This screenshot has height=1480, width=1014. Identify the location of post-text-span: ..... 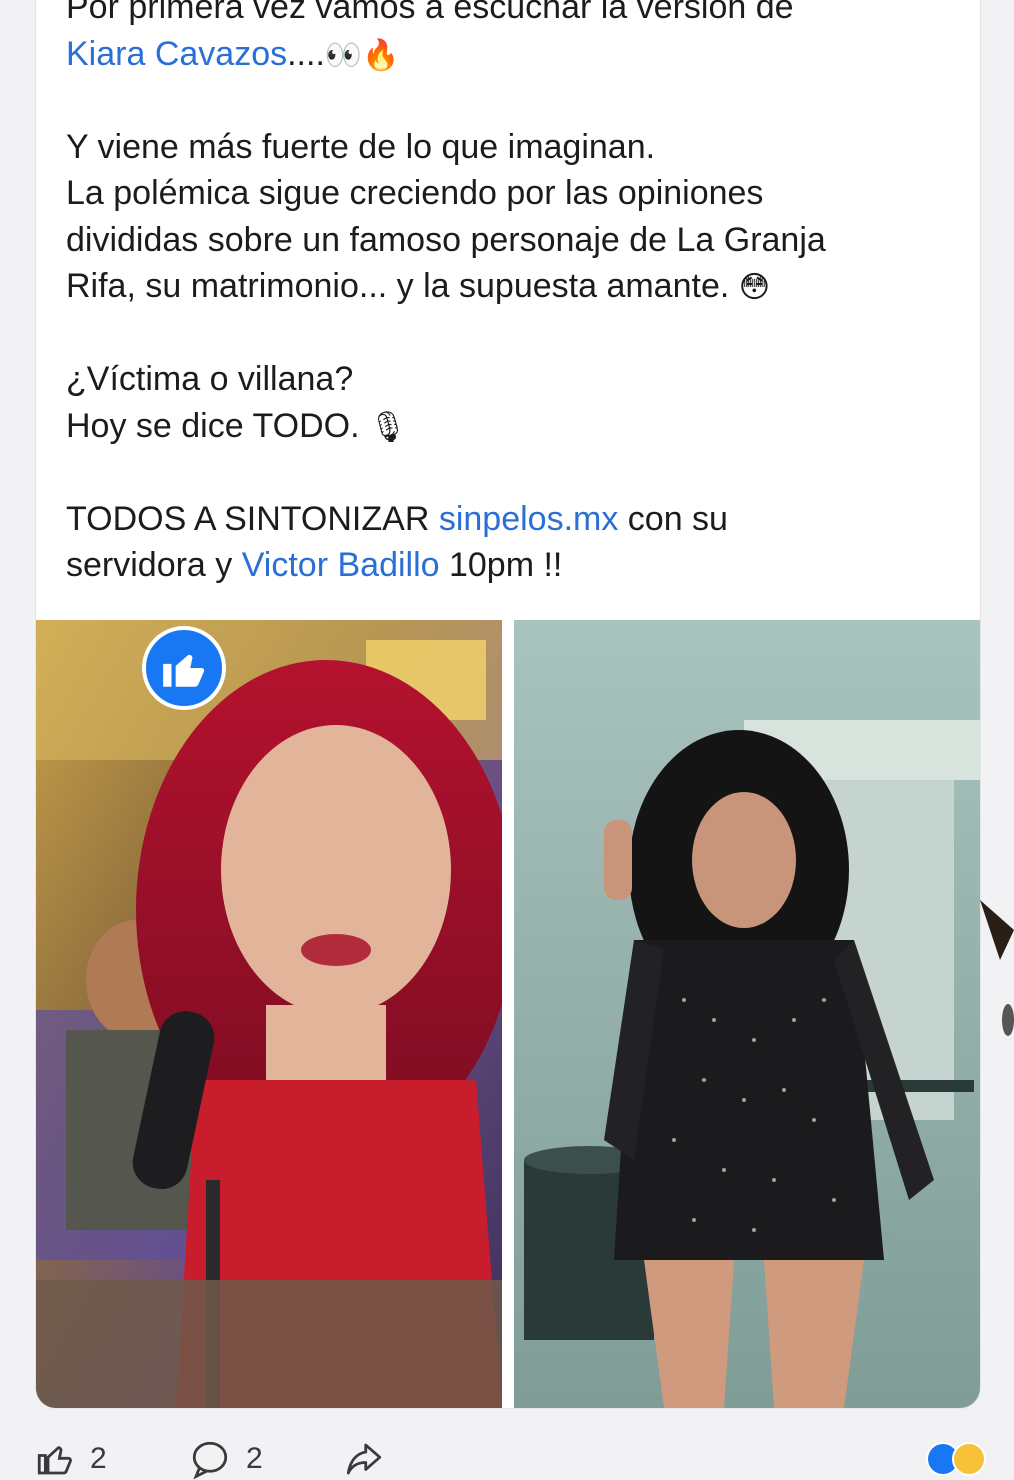
(306, 53).